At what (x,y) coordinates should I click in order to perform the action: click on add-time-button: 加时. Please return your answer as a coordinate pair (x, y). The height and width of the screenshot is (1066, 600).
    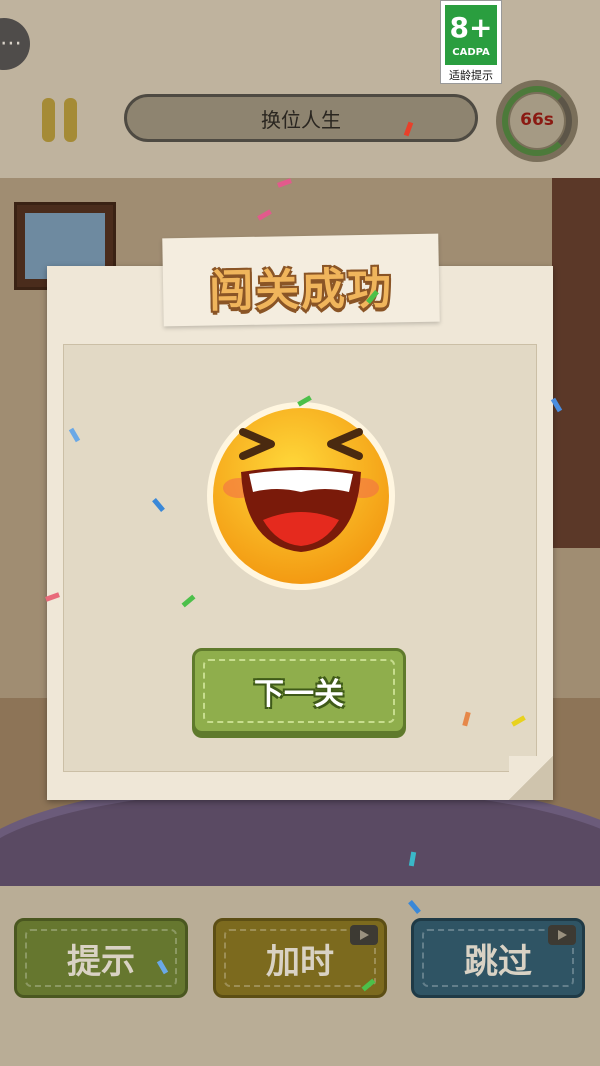
    Looking at the image, I should click on (300, 958).